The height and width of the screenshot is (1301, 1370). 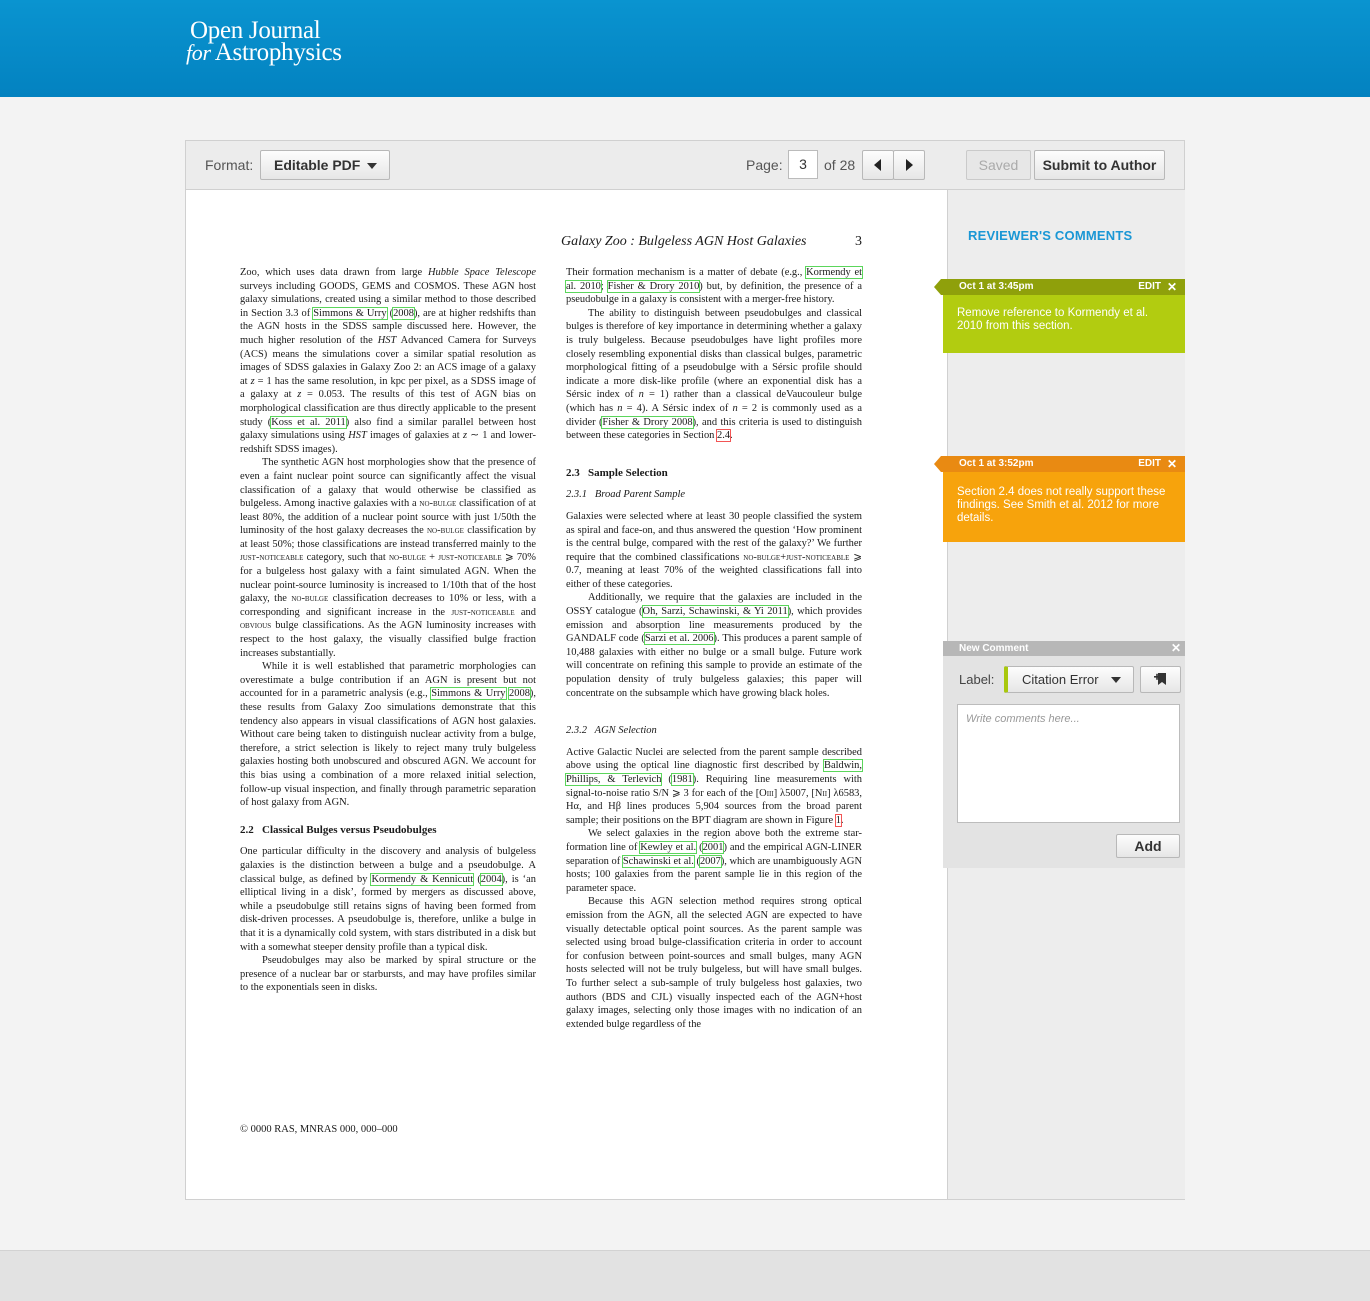 I want to click on copyright: © 0000 RAS, MNRAS 000, 000–000, so click(x=319, y=1129).